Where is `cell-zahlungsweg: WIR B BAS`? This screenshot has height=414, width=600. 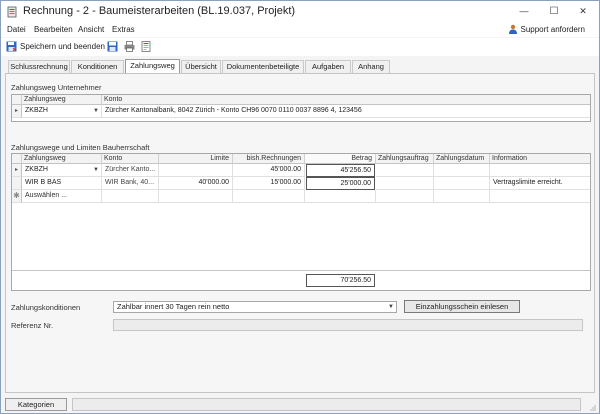 cell-zahlungsweg: WIR B BAS is located at coordinates (62, 183).